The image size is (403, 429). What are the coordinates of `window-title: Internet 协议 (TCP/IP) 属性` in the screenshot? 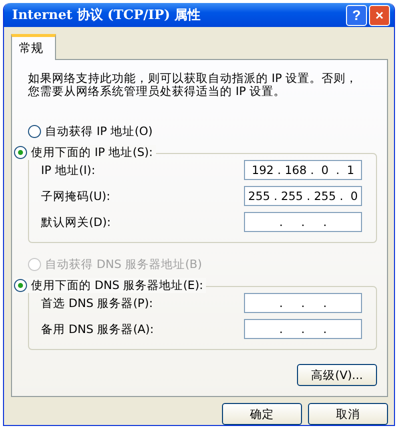 It's located at (107, 15).